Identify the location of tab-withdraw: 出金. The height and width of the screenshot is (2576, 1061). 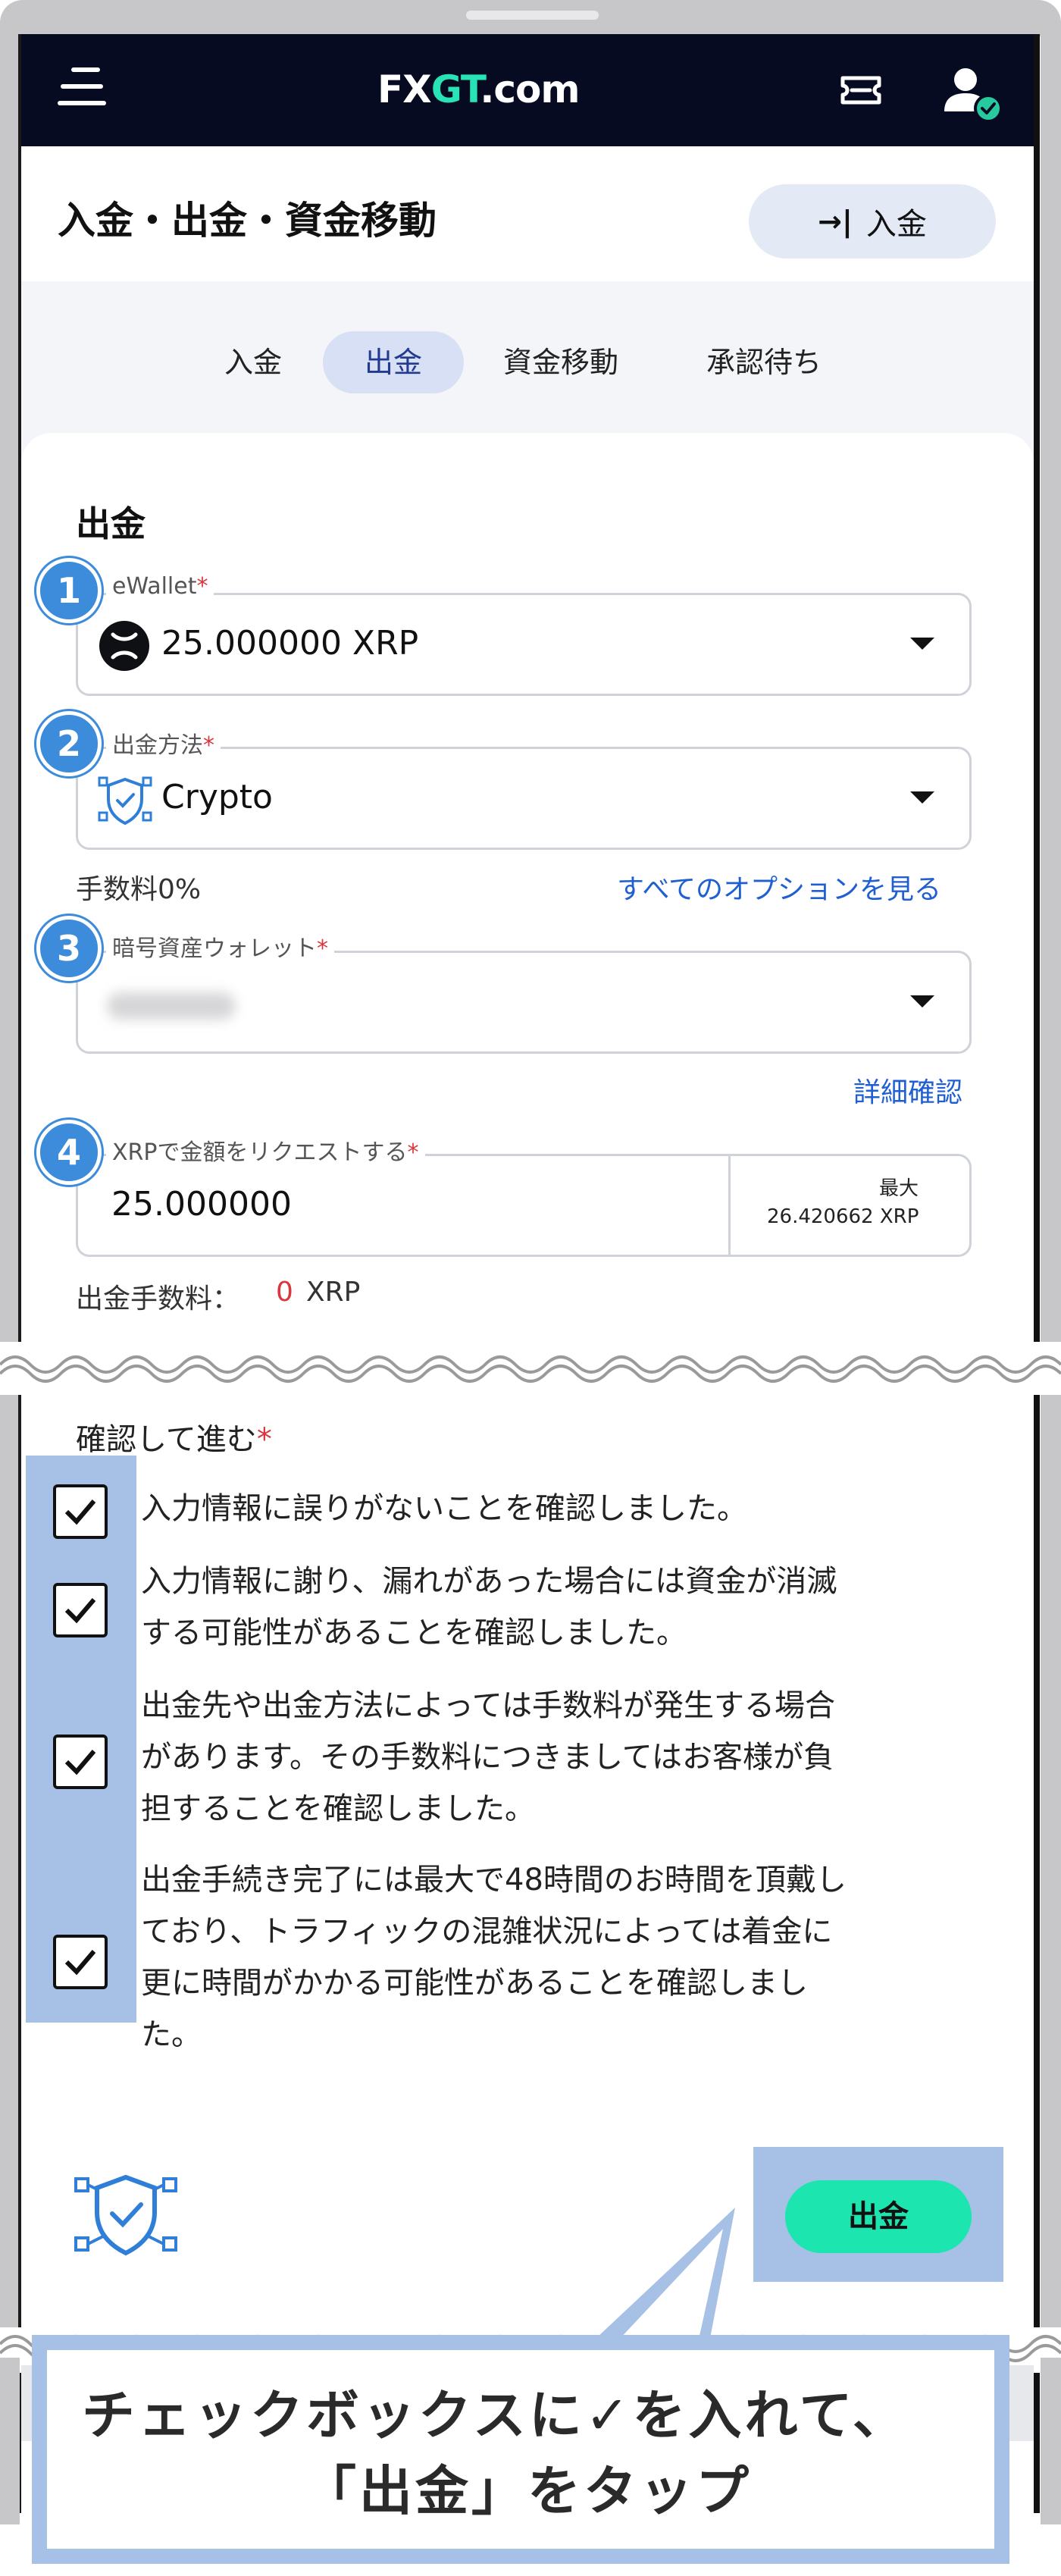
(393, 362).